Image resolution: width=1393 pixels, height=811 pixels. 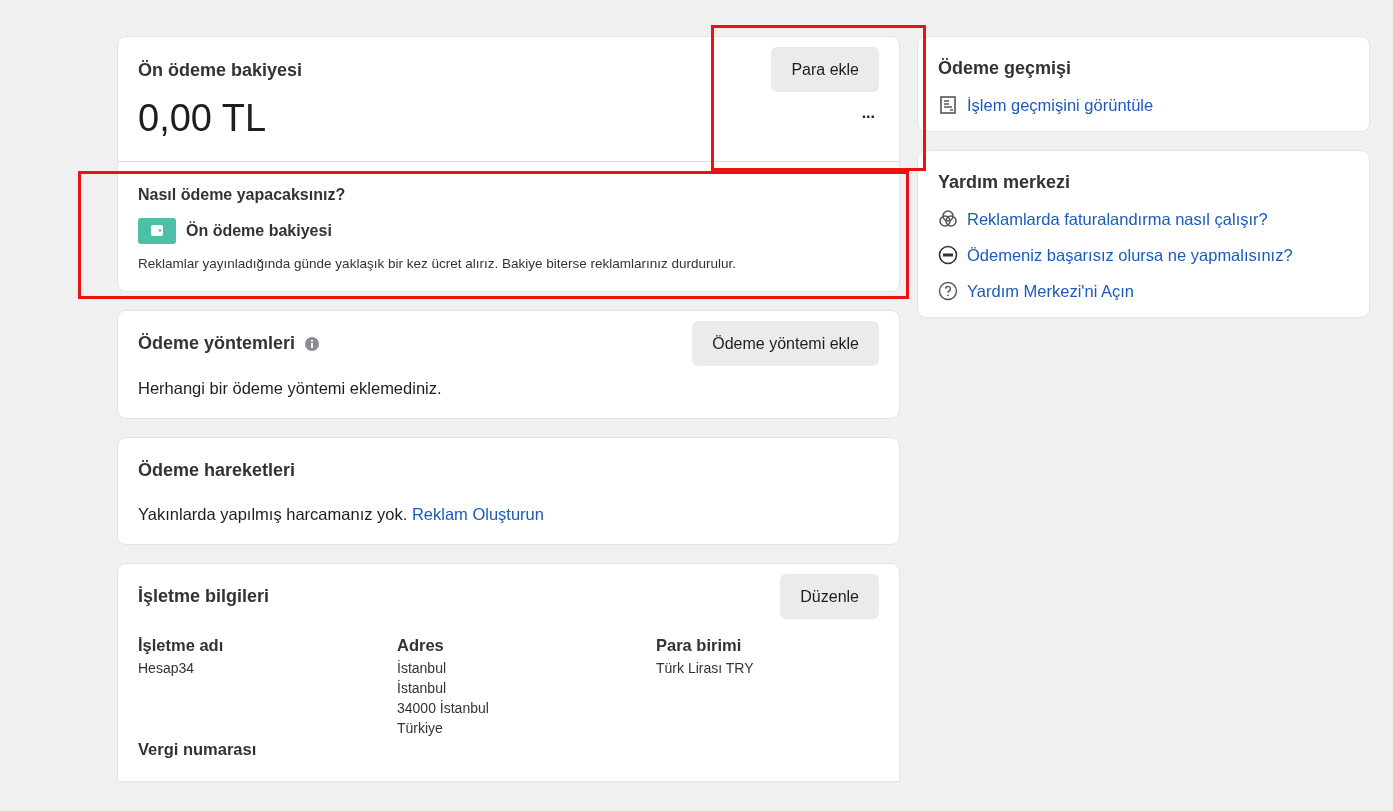 I want to click on help-link: Reklamlarda faturalandırma nasıl çalışır?, so click(x=1117, y=219).